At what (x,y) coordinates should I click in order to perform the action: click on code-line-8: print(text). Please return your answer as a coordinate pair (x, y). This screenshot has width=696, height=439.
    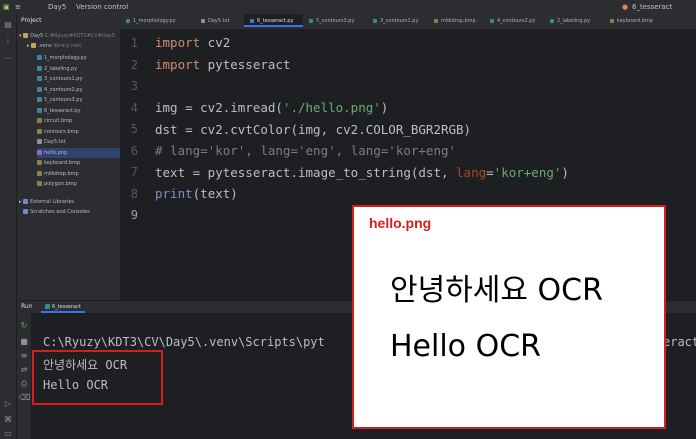
    Looking at the image, I should click on (196, 193).